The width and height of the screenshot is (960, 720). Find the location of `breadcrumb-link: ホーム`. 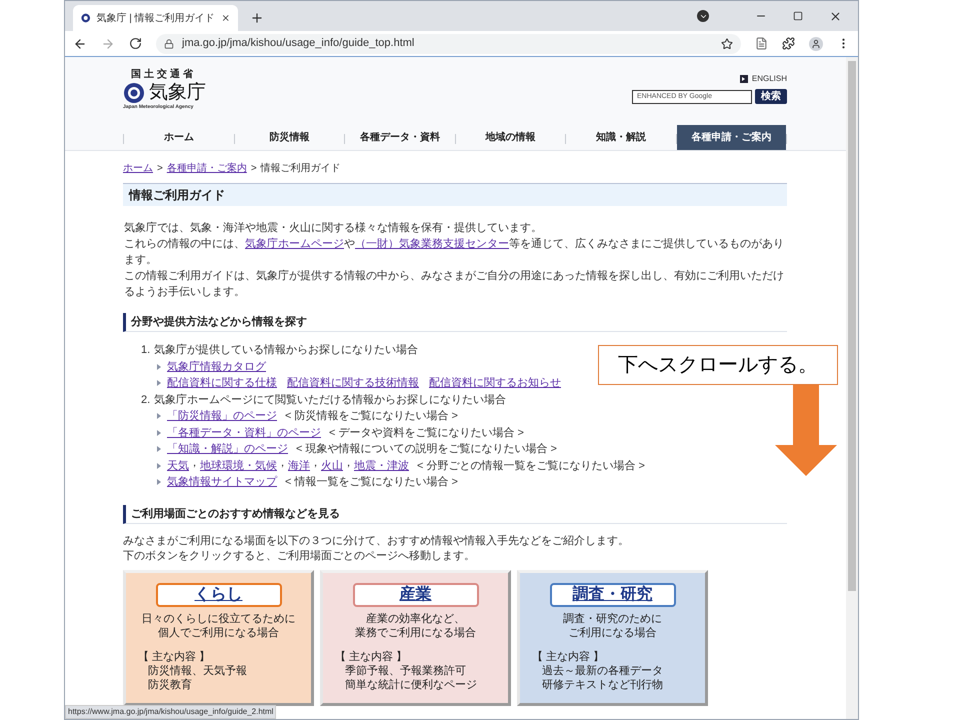

breadcrumb-link: ホーム is located at coordinates (138, 169).